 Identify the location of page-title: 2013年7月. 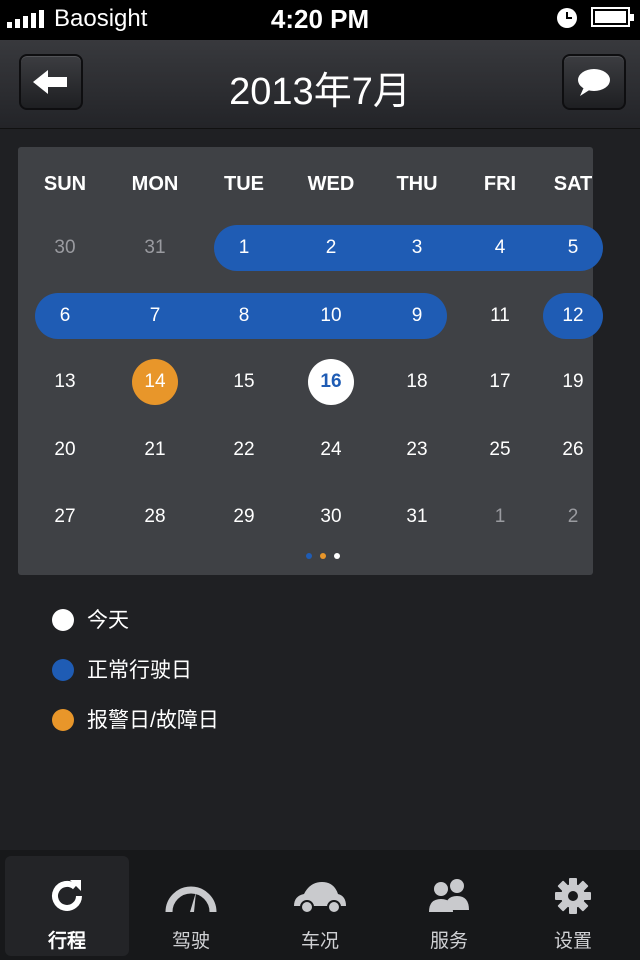
(320, 92).